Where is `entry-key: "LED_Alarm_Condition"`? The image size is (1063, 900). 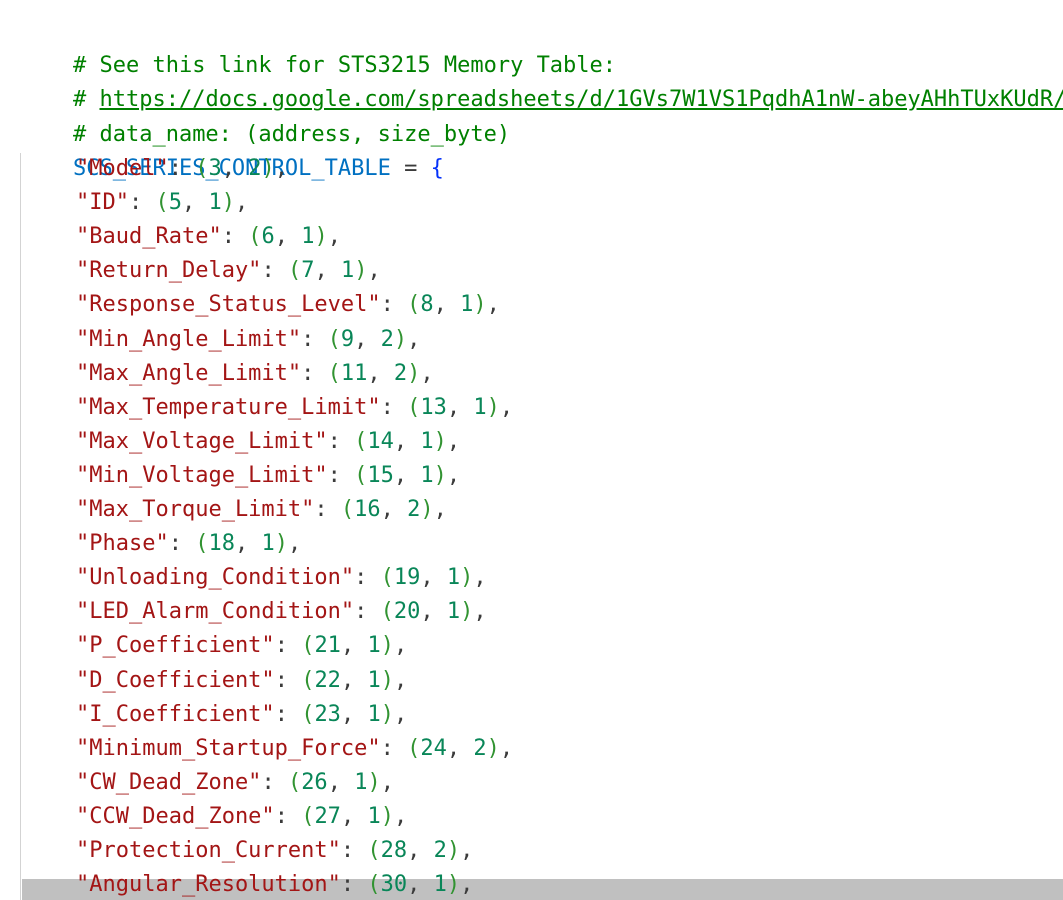
entry-key: "LED_Alarm_Condition" is located at coordinates (215, 612).